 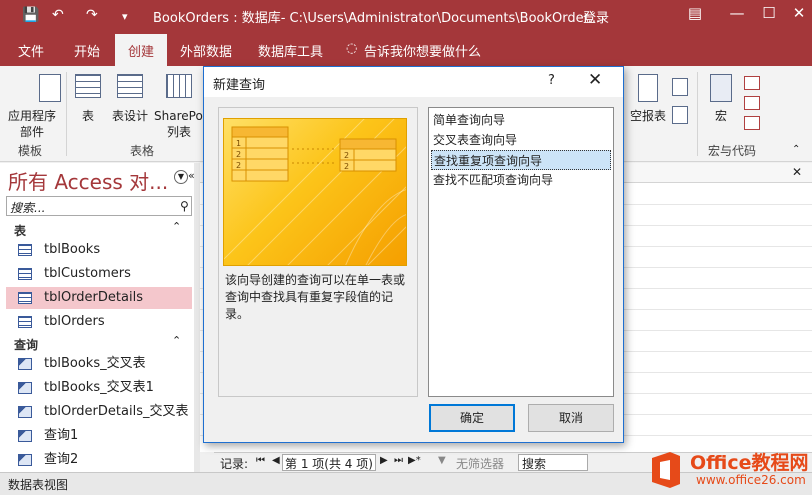 What do you see at coordinates (116, 411) in the screenshot?
I see `nav-item-label: tblOrderDetails_交叉表` at bounding box center [116, 411].